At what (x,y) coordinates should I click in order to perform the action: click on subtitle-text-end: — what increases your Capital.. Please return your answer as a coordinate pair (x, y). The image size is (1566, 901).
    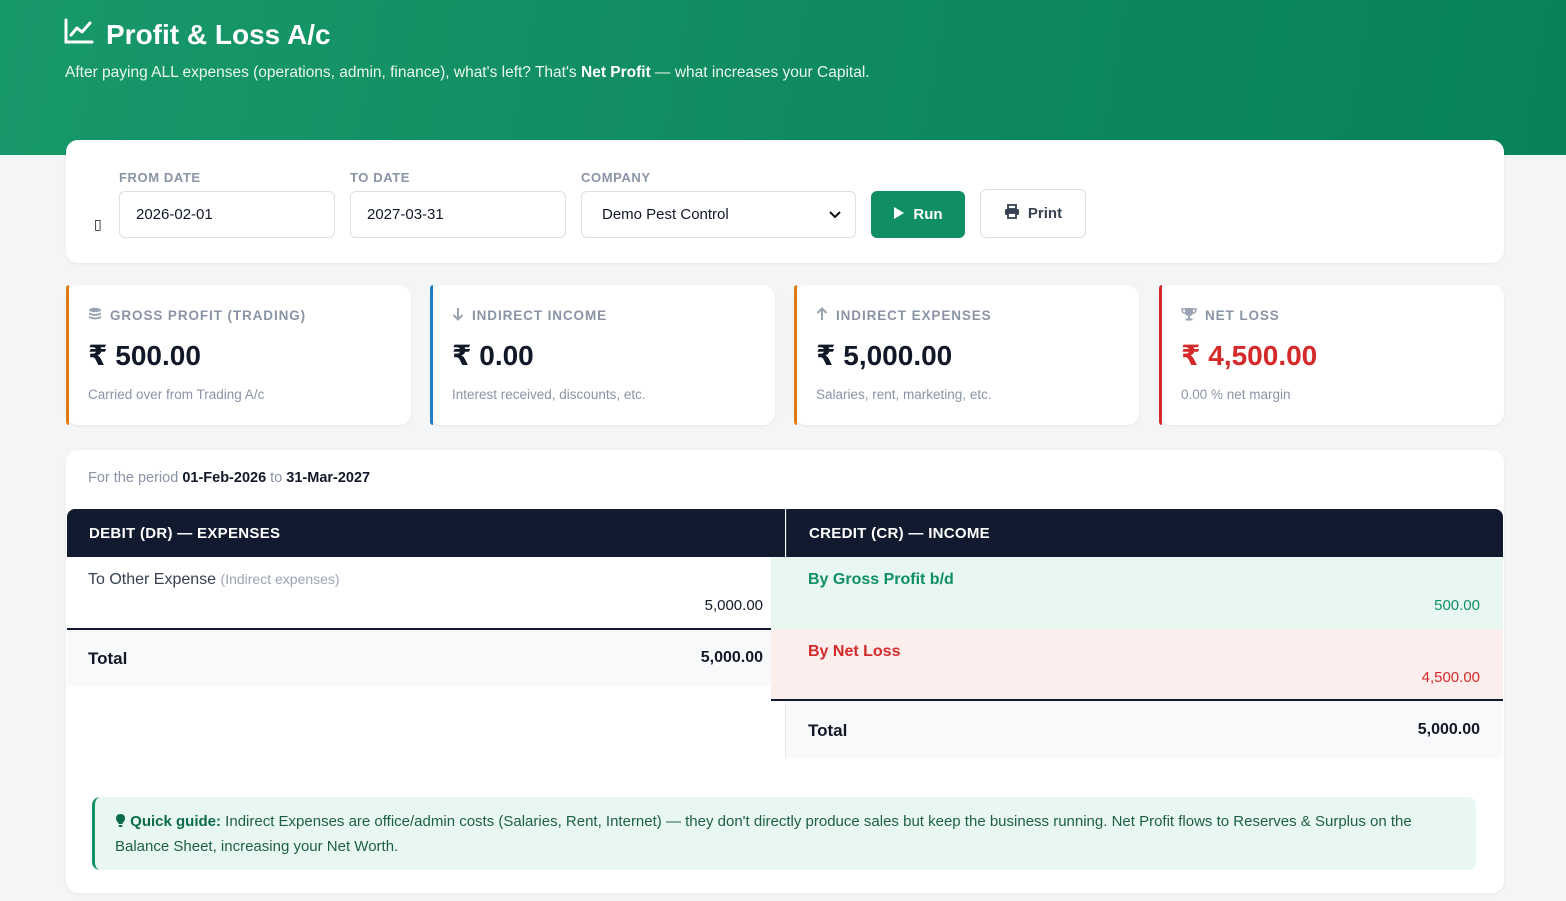
    Looking at the image, I should click on (760, 72).